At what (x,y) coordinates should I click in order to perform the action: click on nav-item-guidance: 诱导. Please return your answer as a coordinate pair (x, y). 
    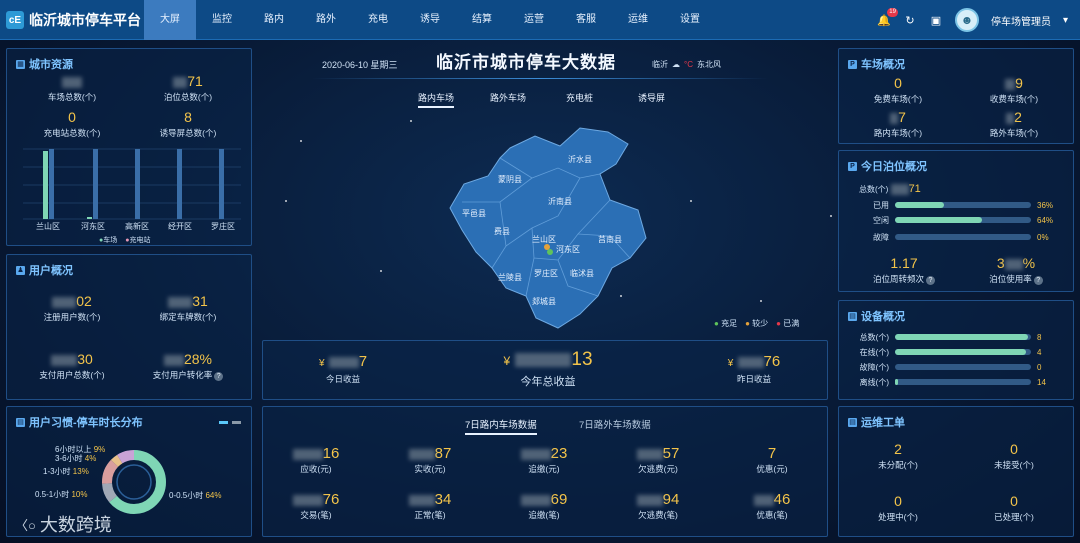
    Looking at the image, I should click on (430, 20).